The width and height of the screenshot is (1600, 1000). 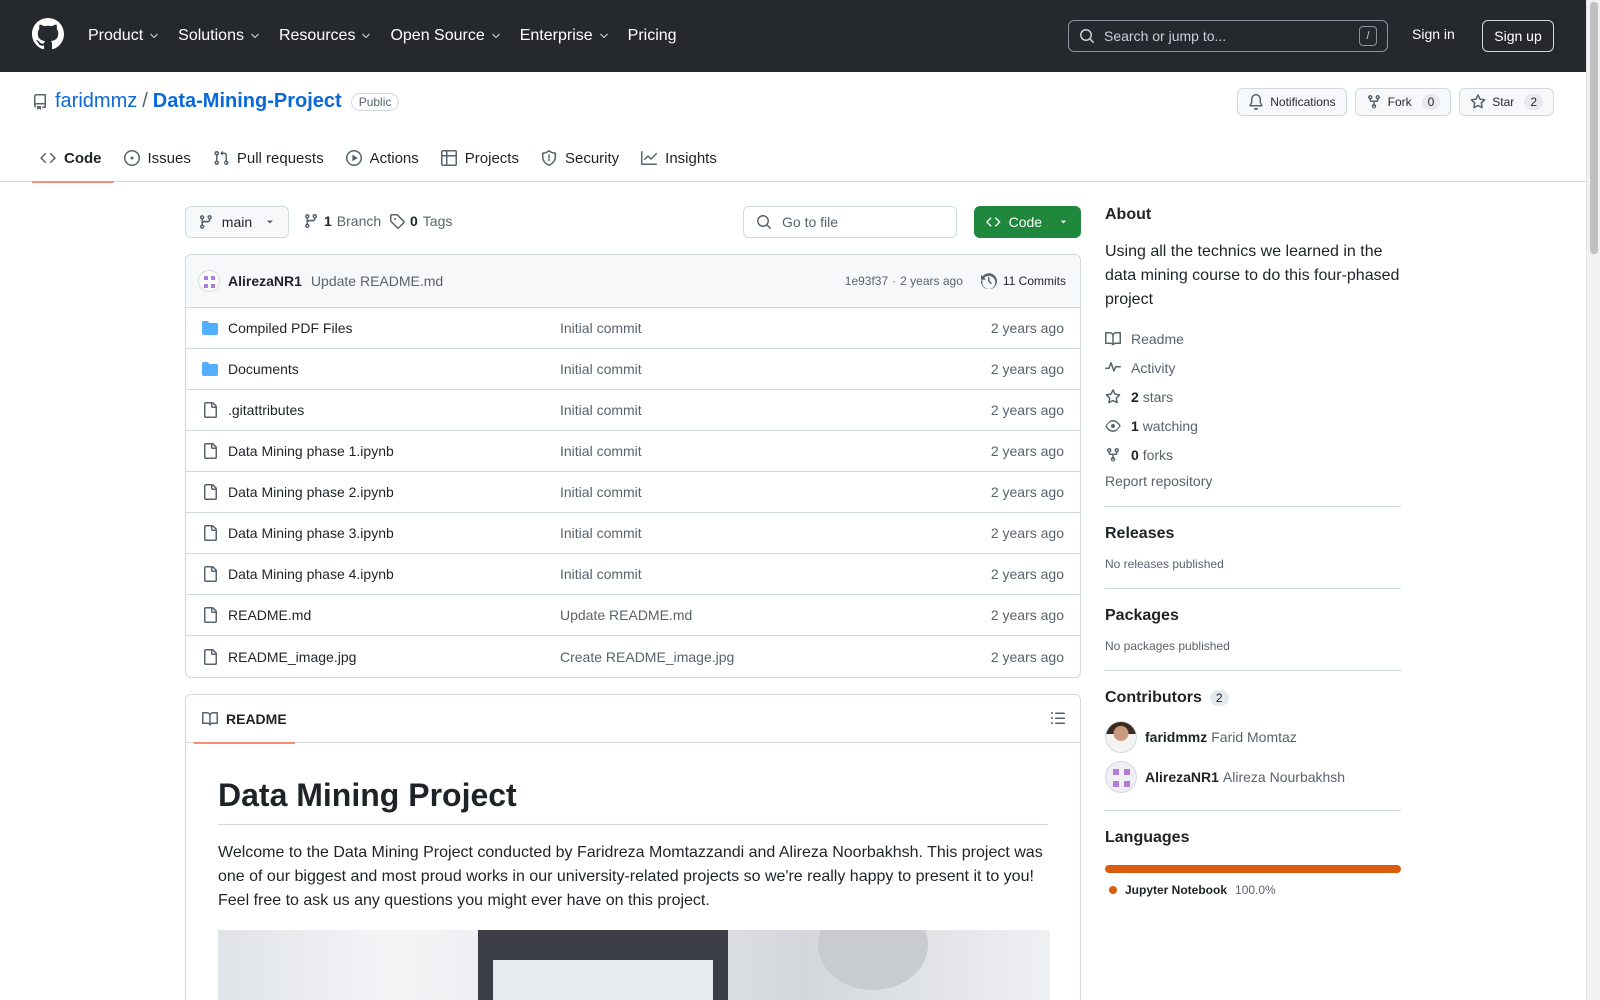 I want to click on file-row: README.md Update README.md 2 years ago, so click(x=633, y=615).